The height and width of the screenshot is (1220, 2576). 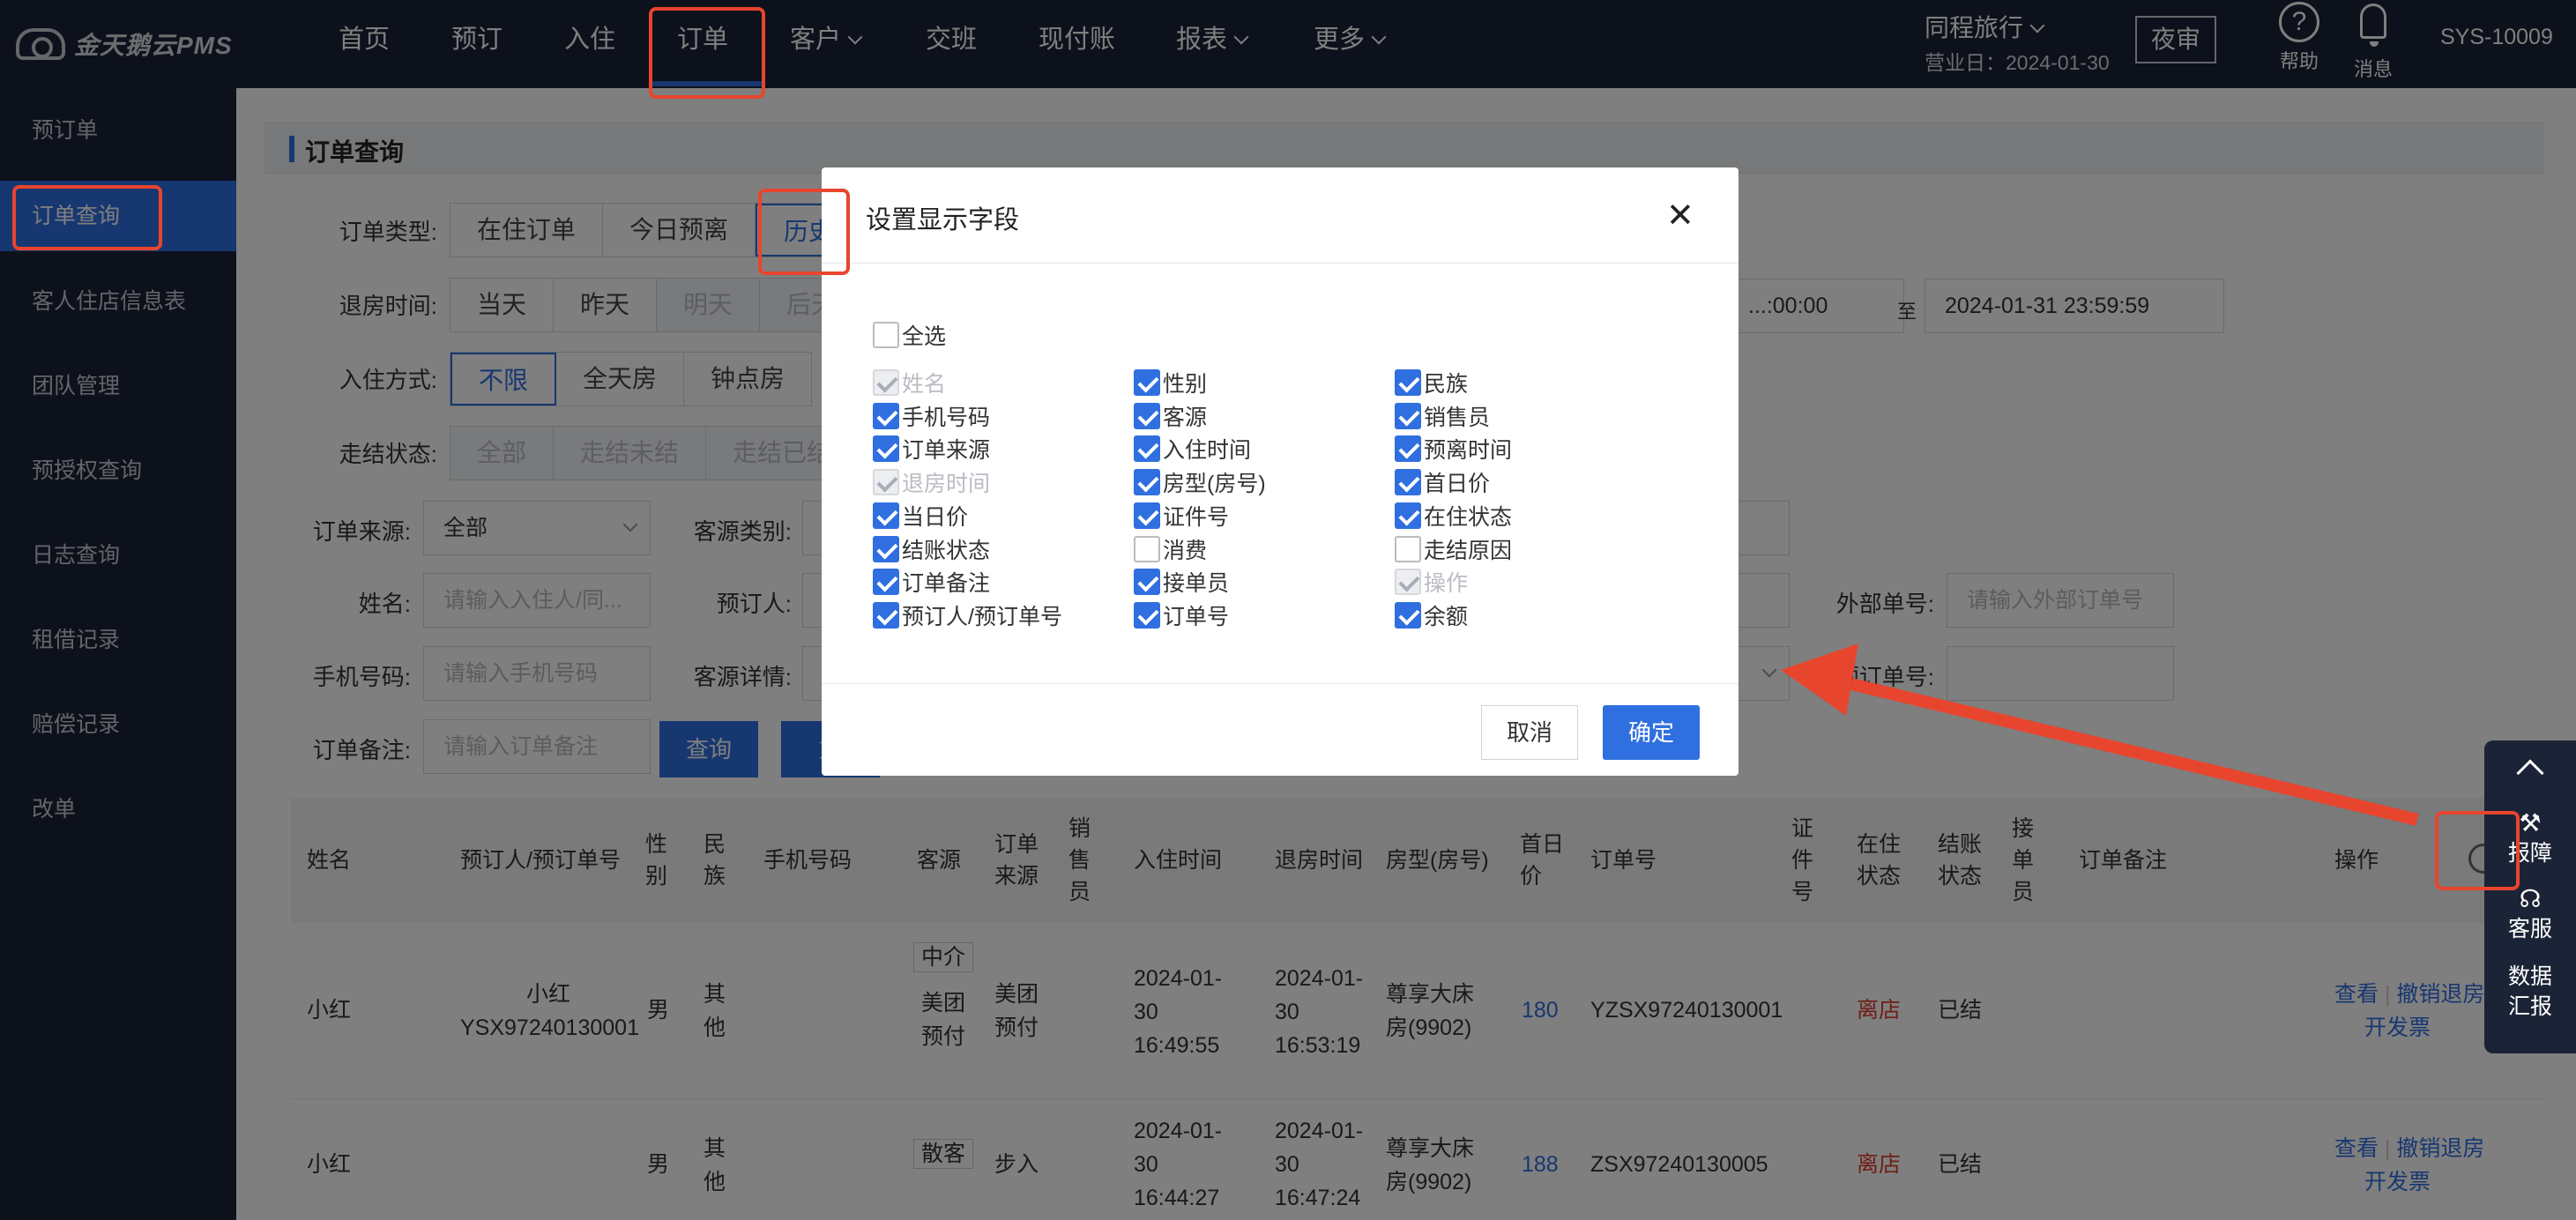 I want to click on annotation-arrow-line, so click(x=2134, y=752).